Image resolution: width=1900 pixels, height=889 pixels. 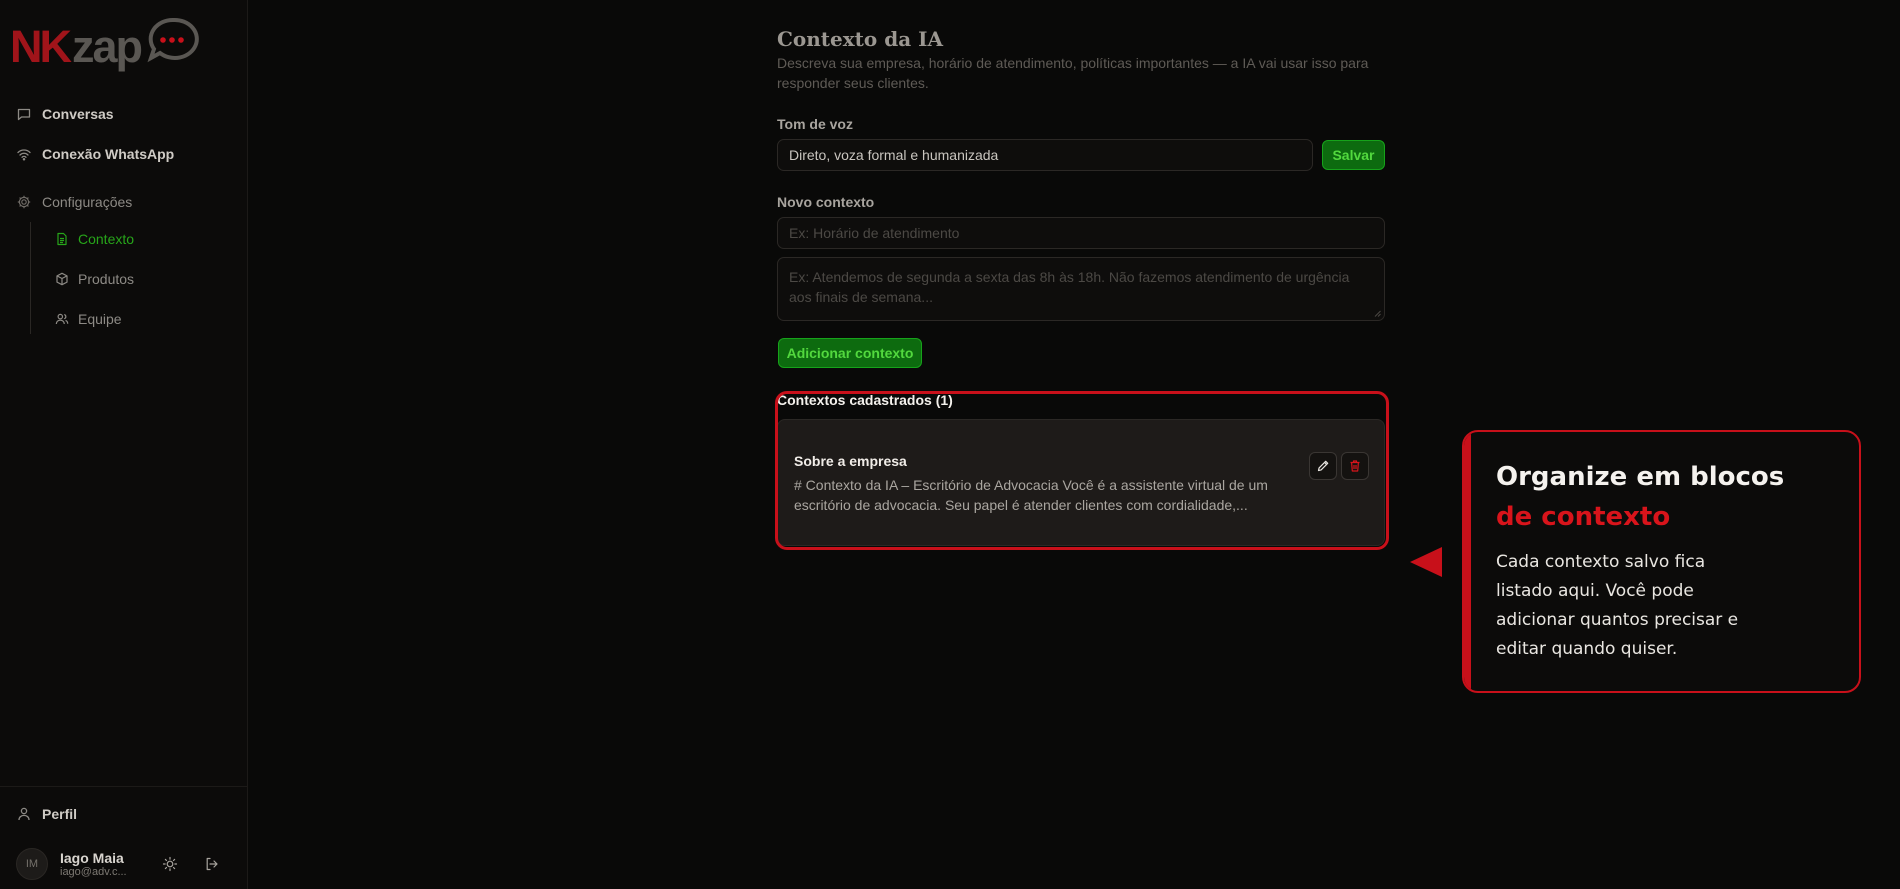 I want to click on add-context-button: Adicionar contexto, so click(x=850, y=353).